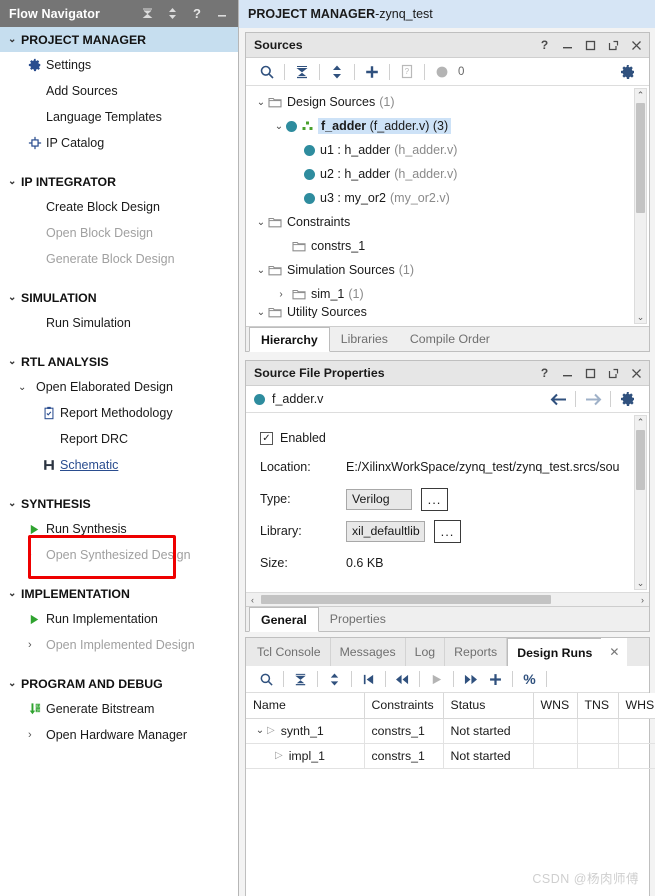  What do you see at coordinates (119, 181) in the screenshot?
I see `sidebar-section-ip-integrator: ⌄ IP INTEGRATOR` at bounding box center [119, 181].